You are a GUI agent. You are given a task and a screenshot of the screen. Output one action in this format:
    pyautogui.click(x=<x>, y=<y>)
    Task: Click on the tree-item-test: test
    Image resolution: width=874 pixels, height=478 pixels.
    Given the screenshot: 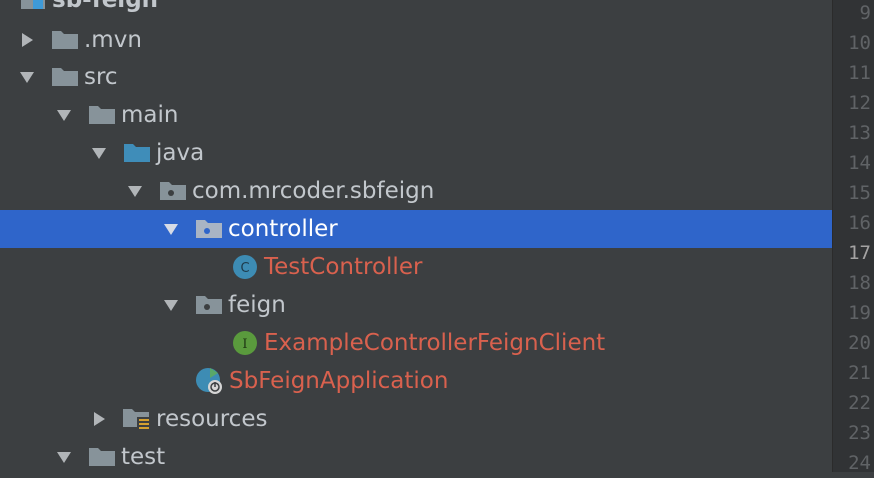 What is the action you would take?
    pyautogui.click(x=416, y=455)
    